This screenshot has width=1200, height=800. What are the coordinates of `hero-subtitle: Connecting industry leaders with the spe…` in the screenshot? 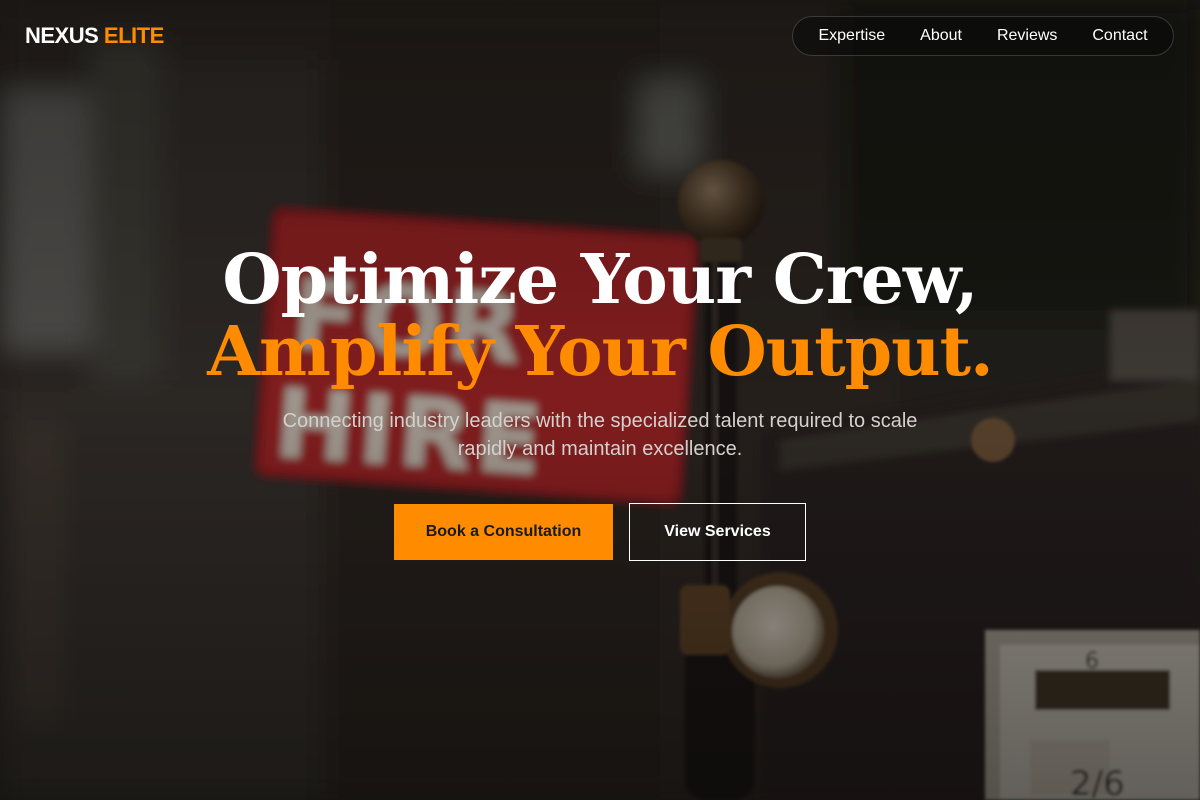 It's located at (600, 435).